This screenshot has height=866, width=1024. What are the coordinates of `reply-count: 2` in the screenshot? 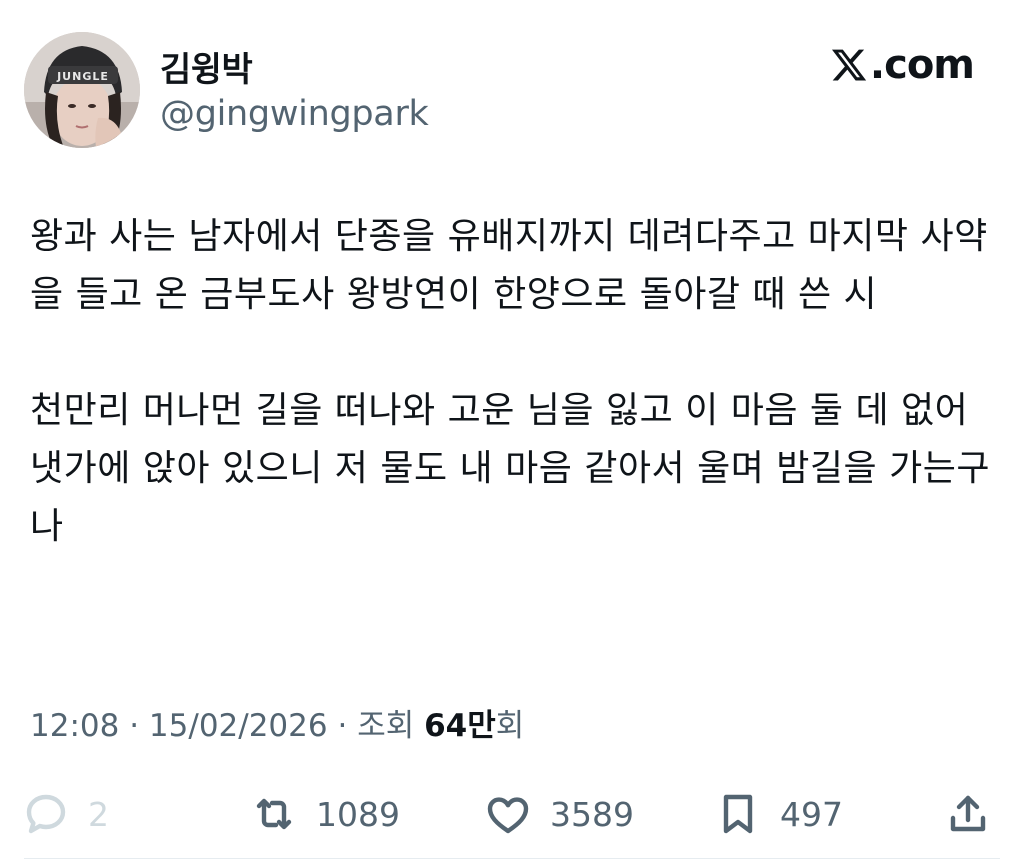 It's located at (98, 814).